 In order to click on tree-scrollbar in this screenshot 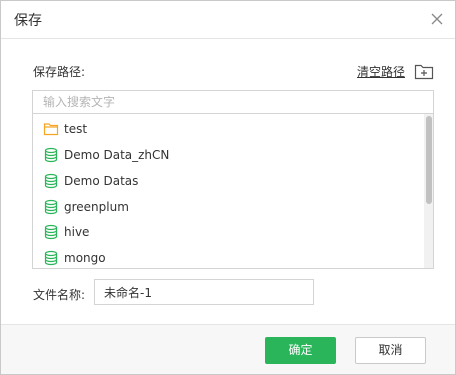, I will do `click(428, 191)`.